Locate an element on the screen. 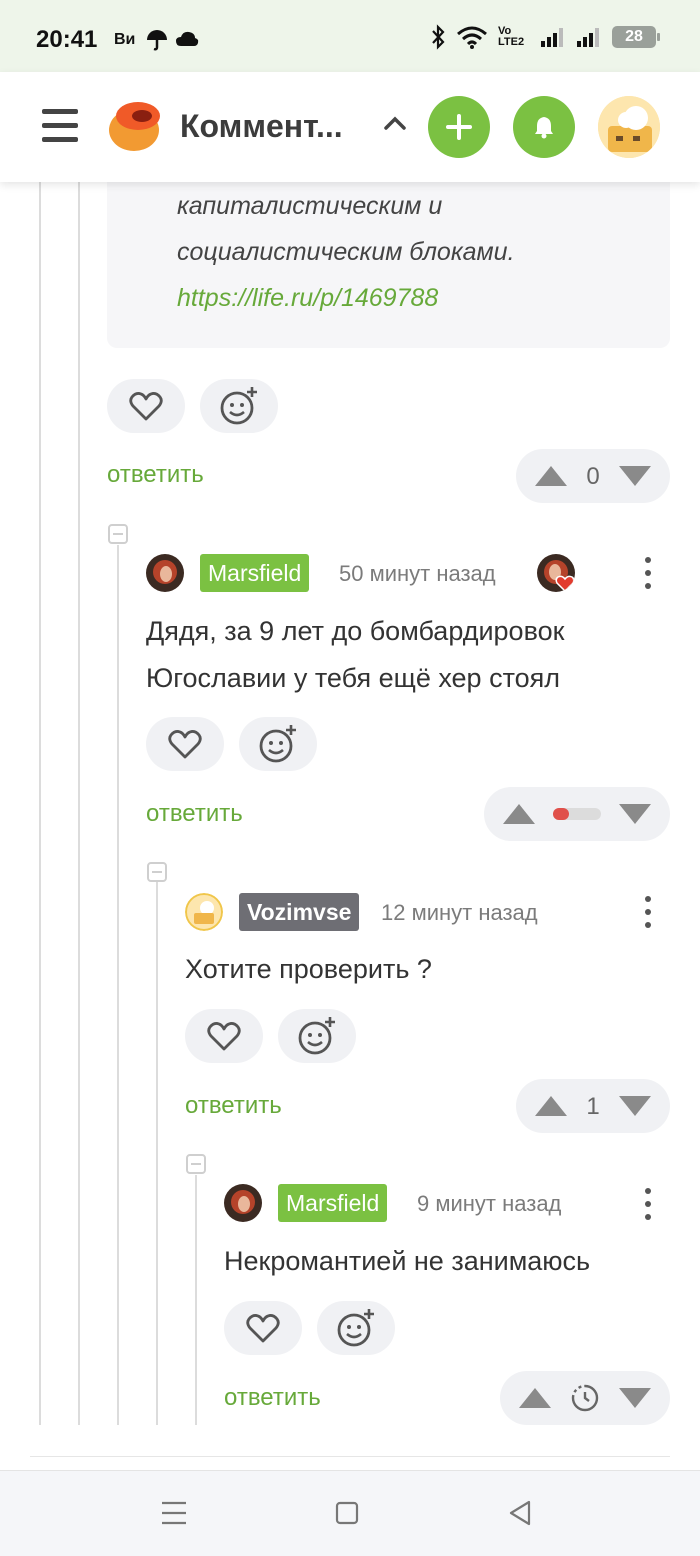 This screenshot has width=700, height=1556. comment-text: Югославии у тебя ещё хер стоял is located at coordinates (353, 678).